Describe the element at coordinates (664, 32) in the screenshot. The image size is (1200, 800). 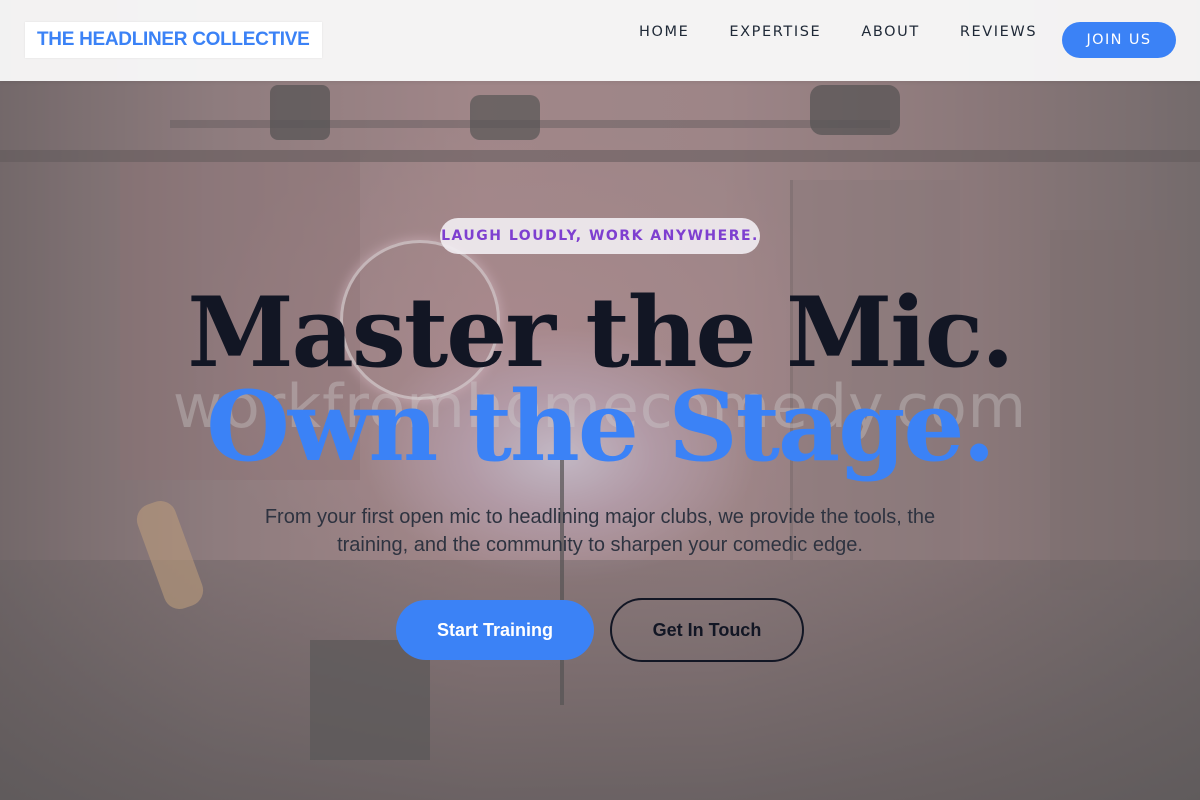
I see `nav-home: HOME` at that location.